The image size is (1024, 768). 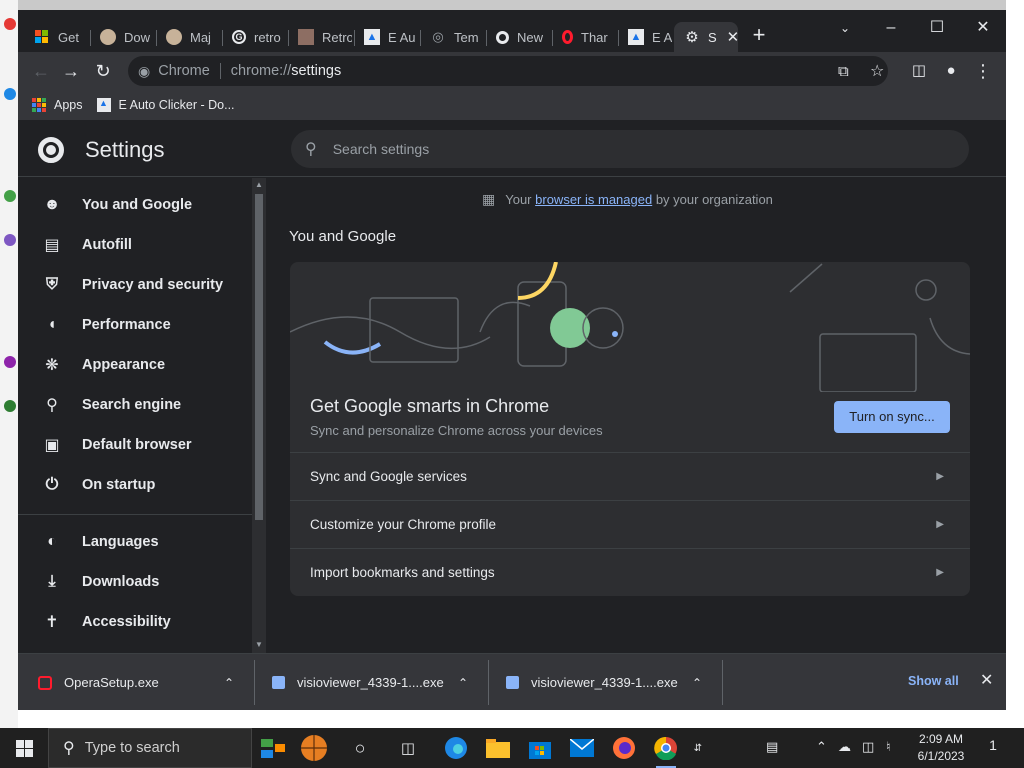 I want to click on sidebar-item-autofill: ▤ Autofill, so click(x=135, y=245).